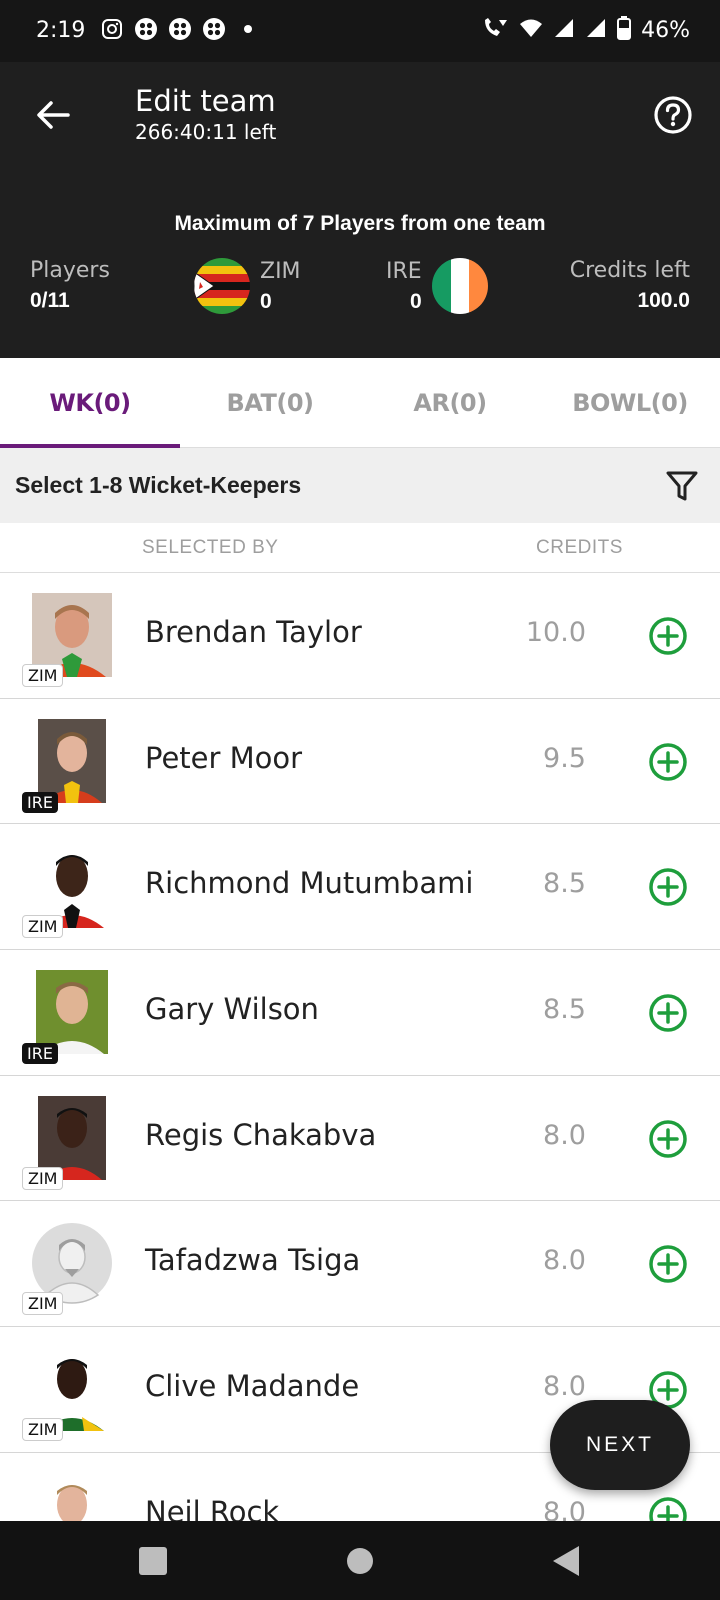 The image size is (720, 1600). Describe the element at coordinates (663, 300) in the screenshot. I see `credits-value: 100.0` at that location.